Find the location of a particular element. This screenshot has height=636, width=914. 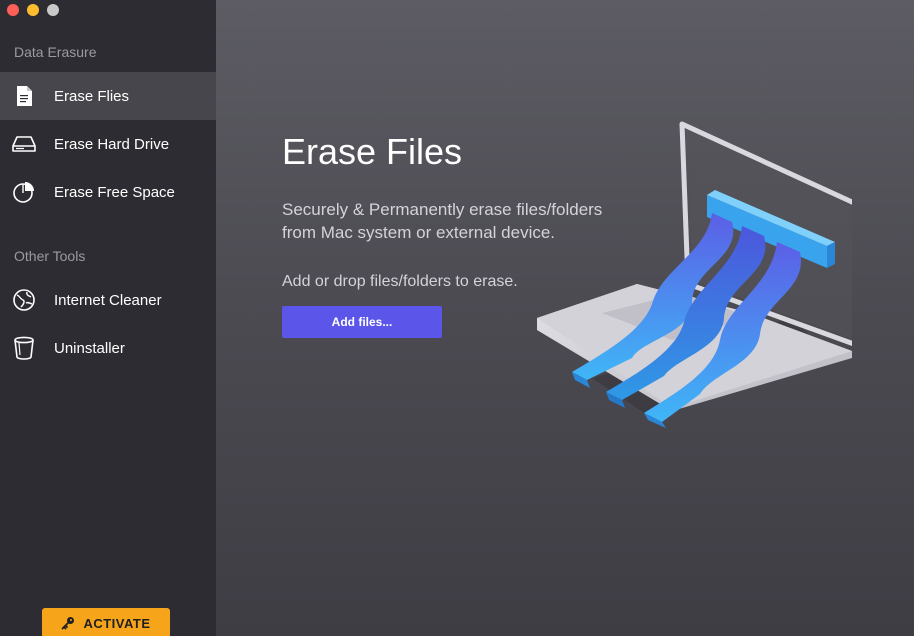

window-controls is located at coordinates (33, 10).